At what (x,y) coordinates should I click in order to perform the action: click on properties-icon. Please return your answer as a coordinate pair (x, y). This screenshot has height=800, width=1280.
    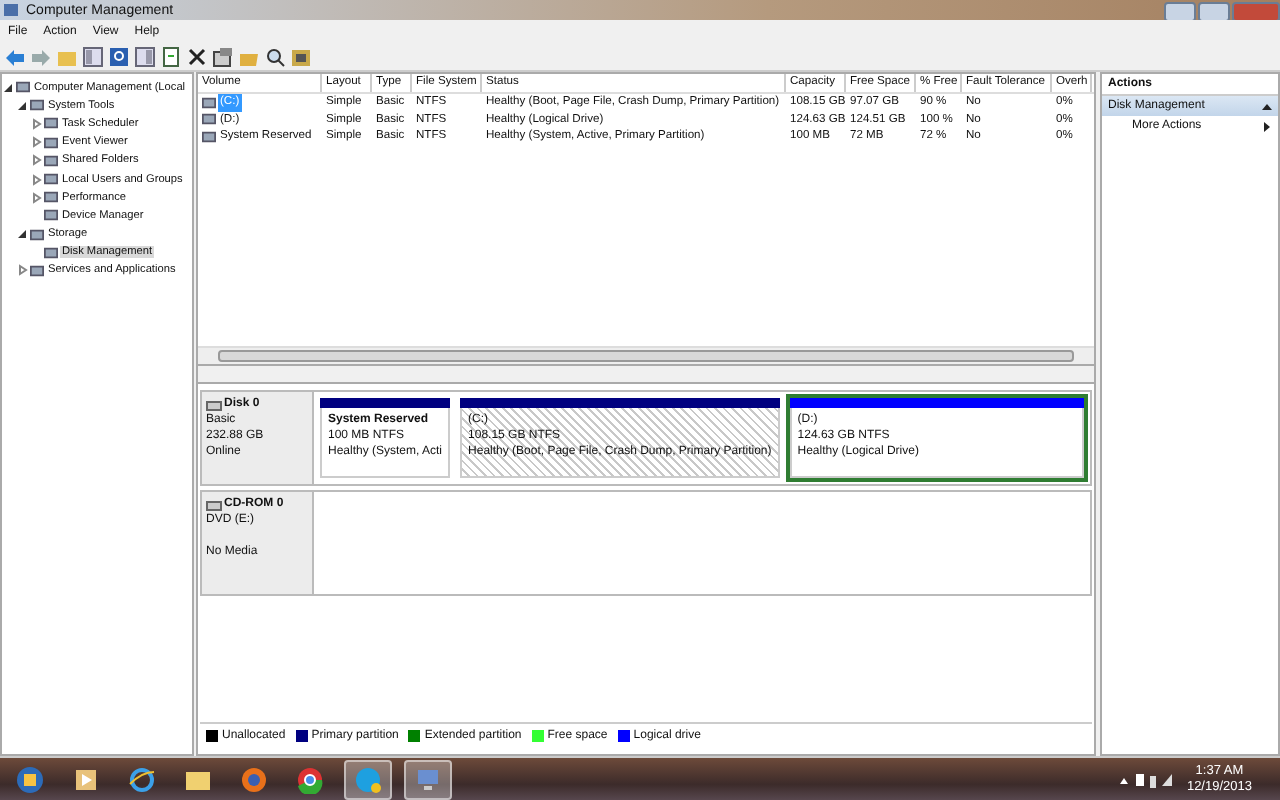
    Looking at the image, I should click on (223, 56).